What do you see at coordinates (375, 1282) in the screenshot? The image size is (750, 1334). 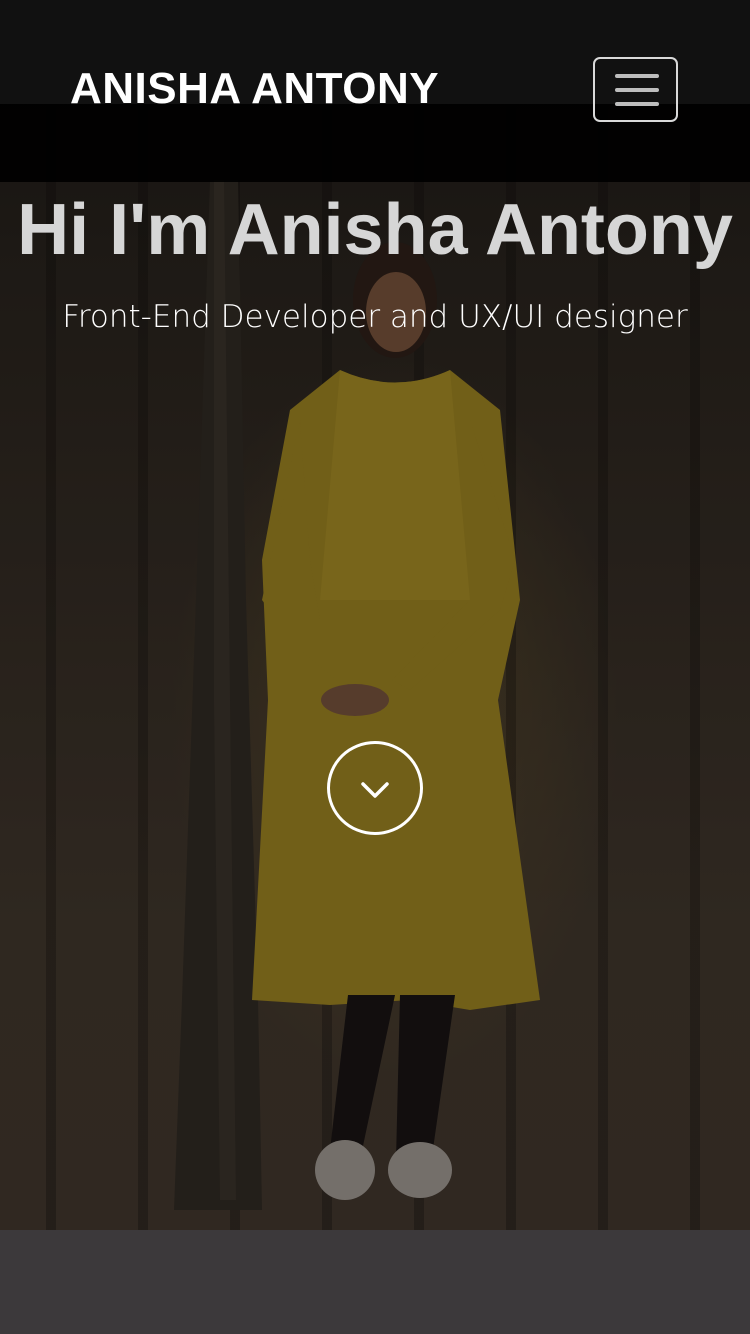 I see `next-section-band` at bounding box center [375, 1282].